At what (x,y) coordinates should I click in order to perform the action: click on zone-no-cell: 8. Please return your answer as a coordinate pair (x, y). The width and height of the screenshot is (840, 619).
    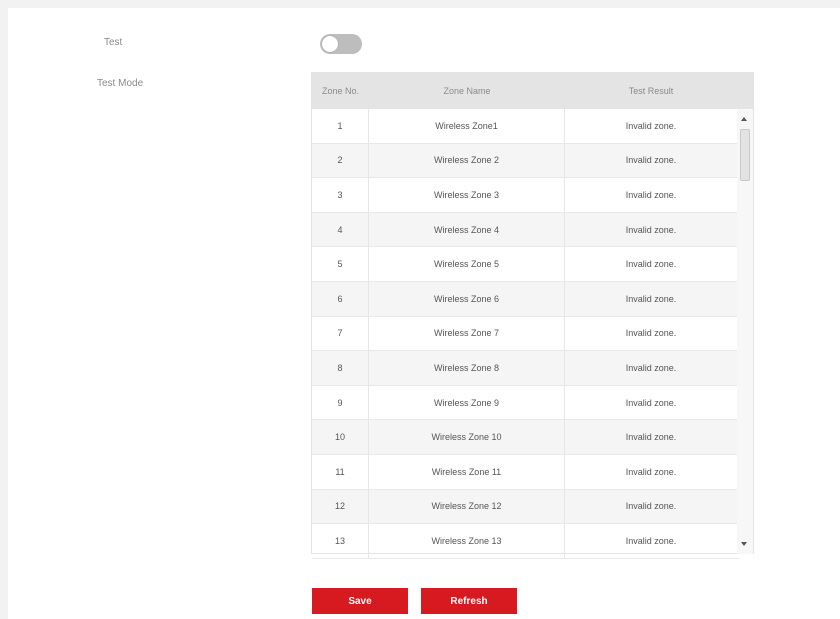
    Looking at the image, I should click on (340, 368).